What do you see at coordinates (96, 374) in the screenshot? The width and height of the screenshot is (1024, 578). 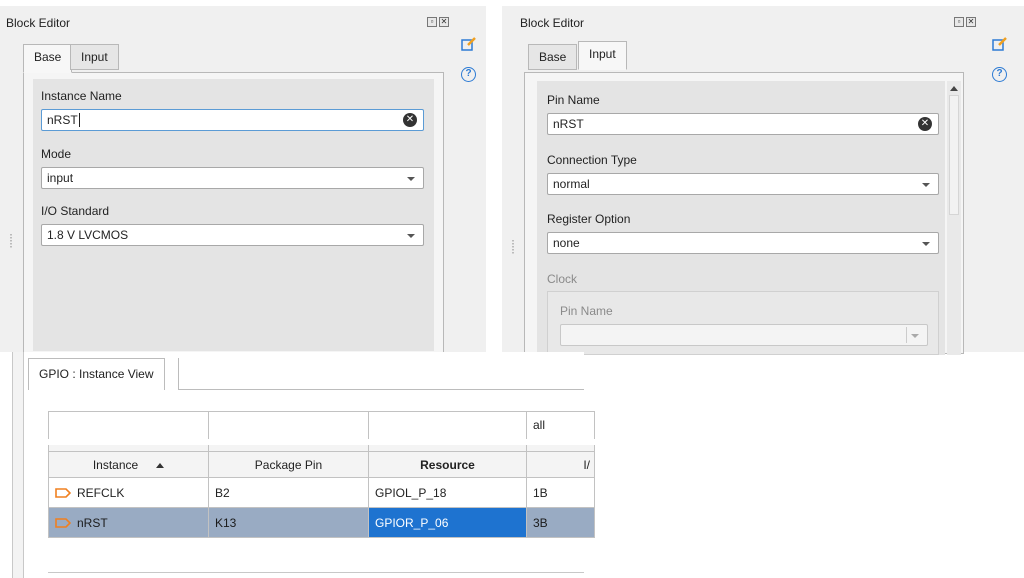 I see `tab-gpio-instance-view: GPIO : Instance View` at bounding box center [96, 374].